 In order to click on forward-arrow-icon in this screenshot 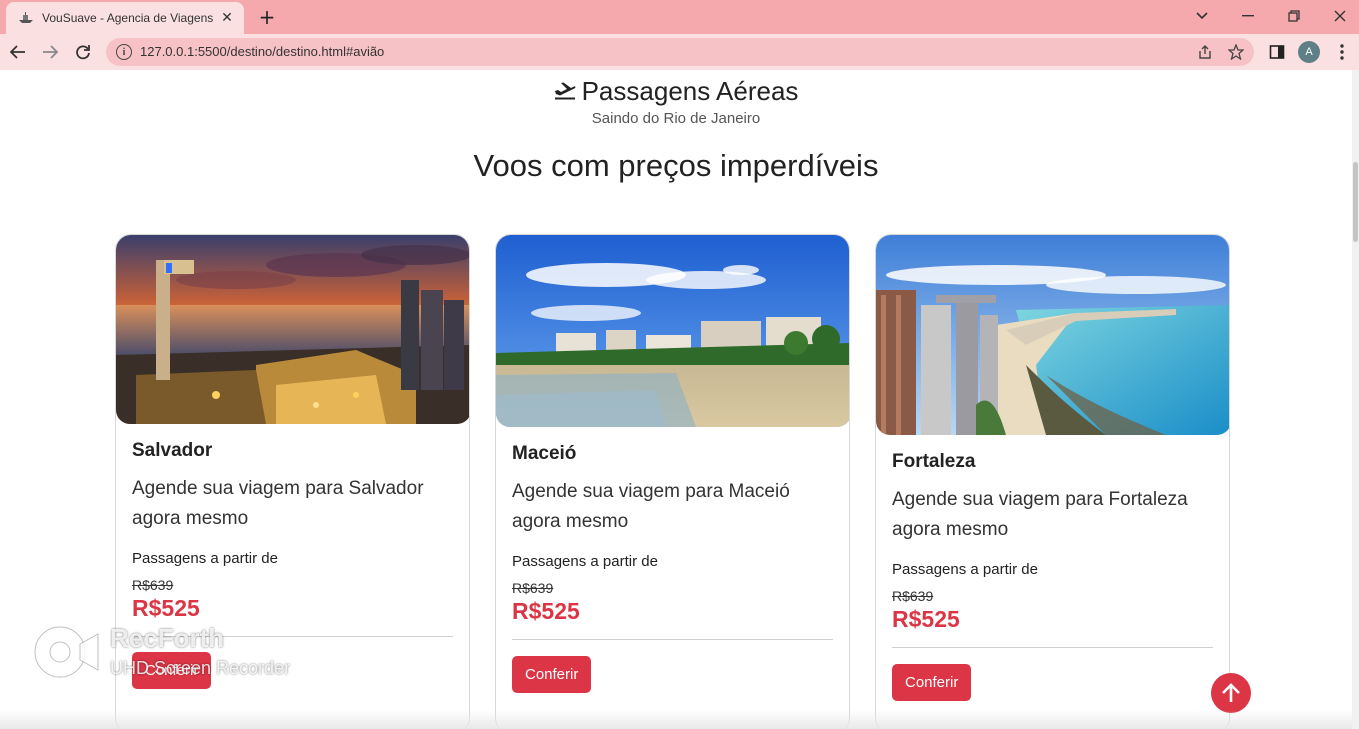, I will do `click(50, 52)`.